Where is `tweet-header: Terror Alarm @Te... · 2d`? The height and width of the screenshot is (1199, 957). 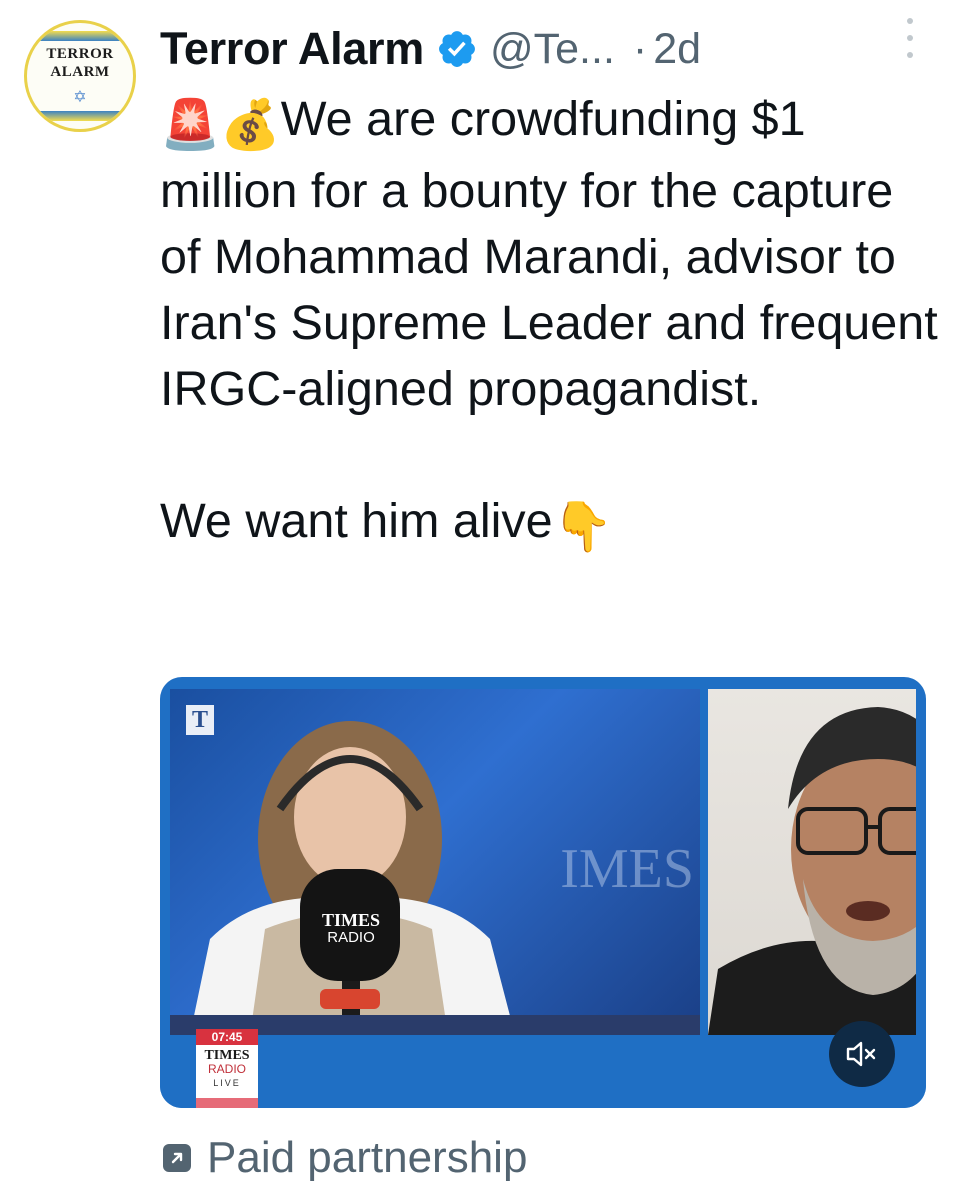 tweet-header: Terror Alarm @Te... · 2d is located at coordinates (548, 49).